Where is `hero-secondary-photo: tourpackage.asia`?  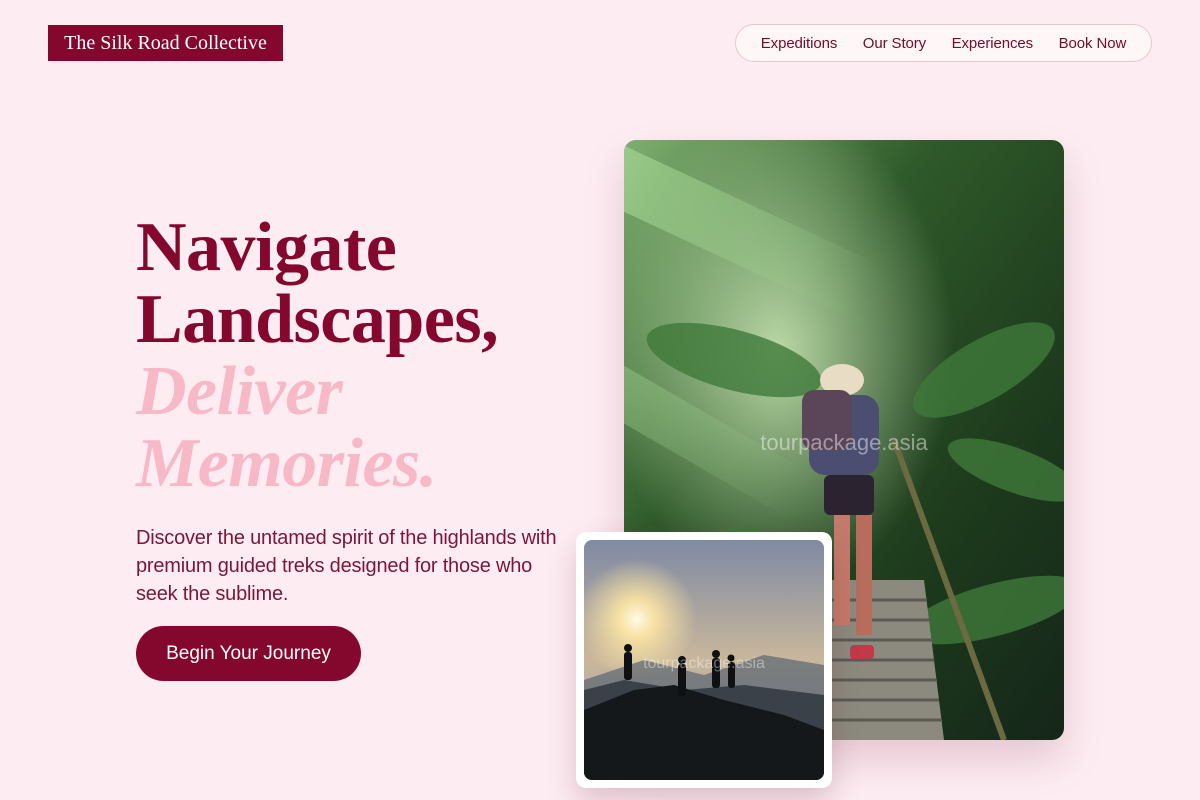 hero-secondary-photo: tourpackage.asia is located at coordinates (704, 660).